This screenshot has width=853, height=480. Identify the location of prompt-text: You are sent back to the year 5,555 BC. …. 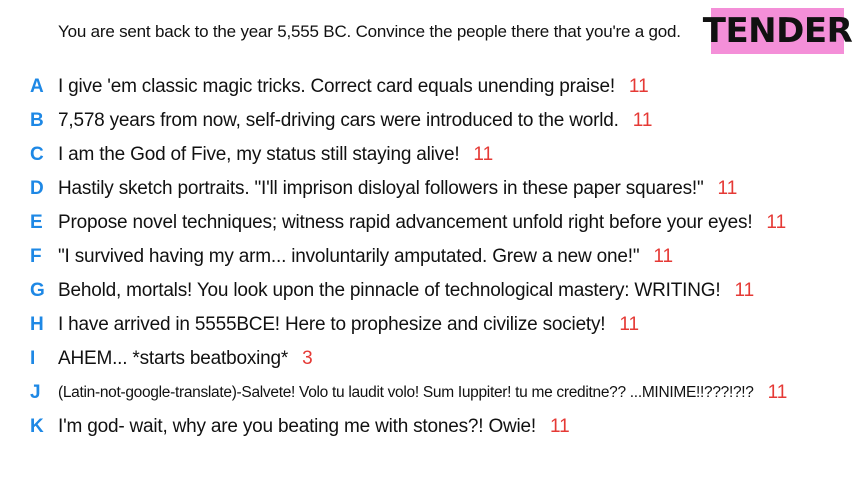
(369, 31).